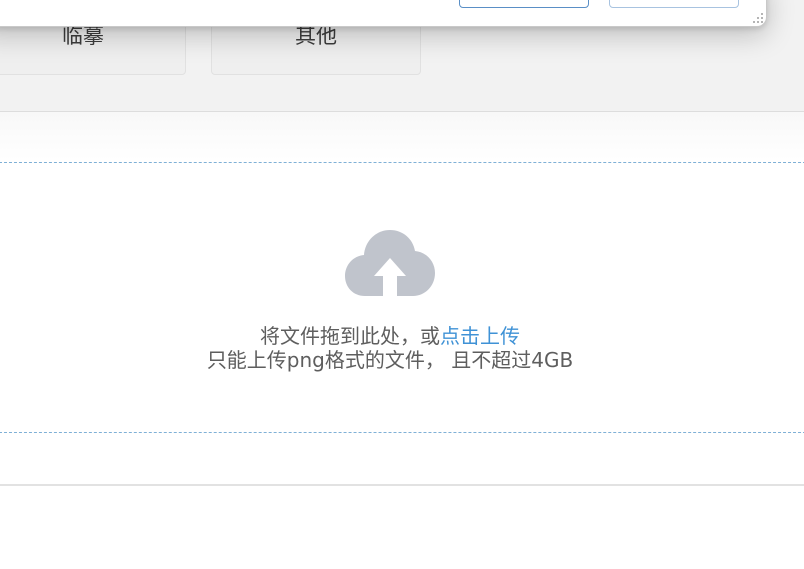 The width and height of the screenshot is (804, 569). I want to click on dialog-cancel-button, so click(674, 4).